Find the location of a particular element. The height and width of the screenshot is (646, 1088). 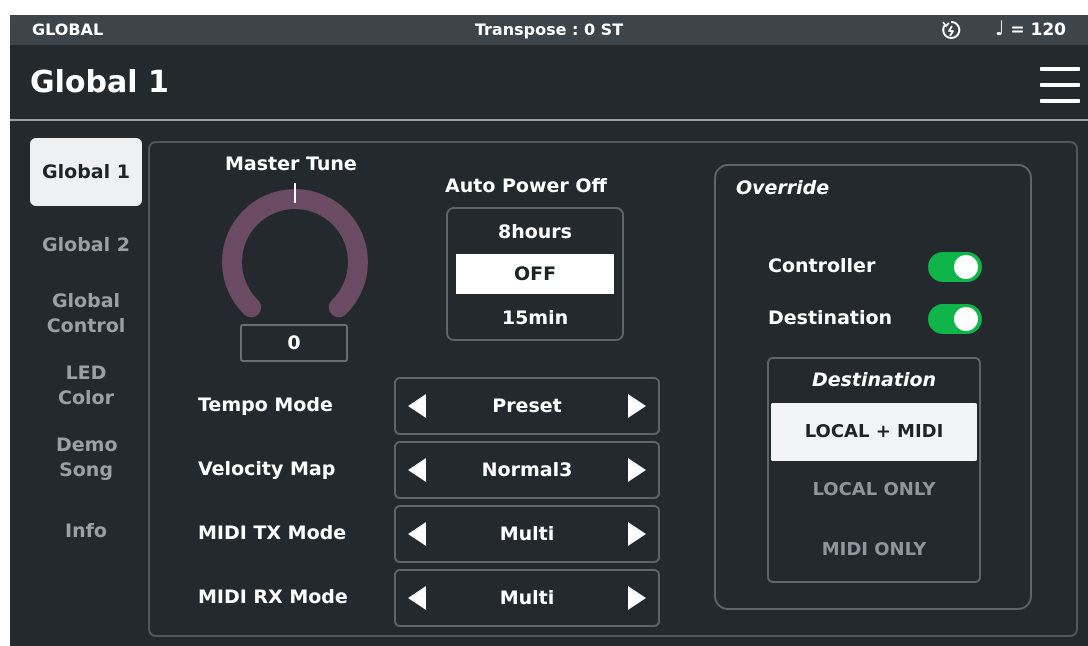

destination-option-selected: LOCAL + MIDI is located at coordinates (874, 432).